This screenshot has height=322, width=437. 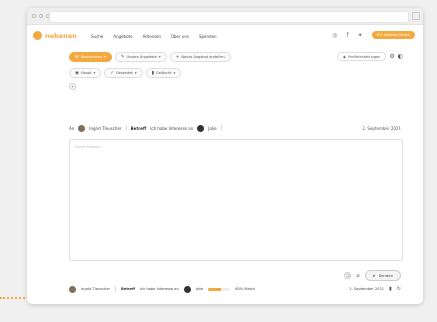 What do you see at coordinates (245, 289) in the screenshot?
I see `match-text: 60% Match` at bounding box center [245, 289].